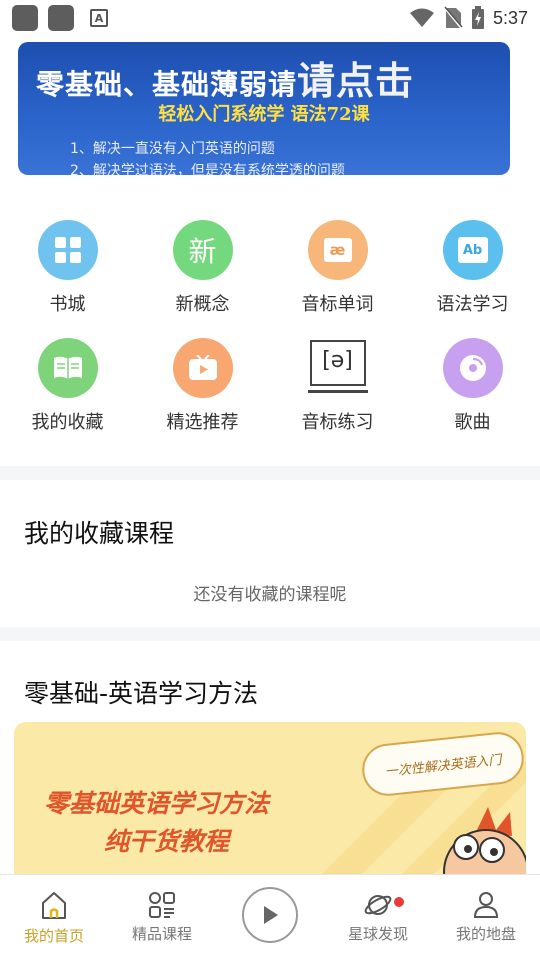 The height and width of the screenshot is (960, 540). I want to click on planet-icon, so click(378, 905).